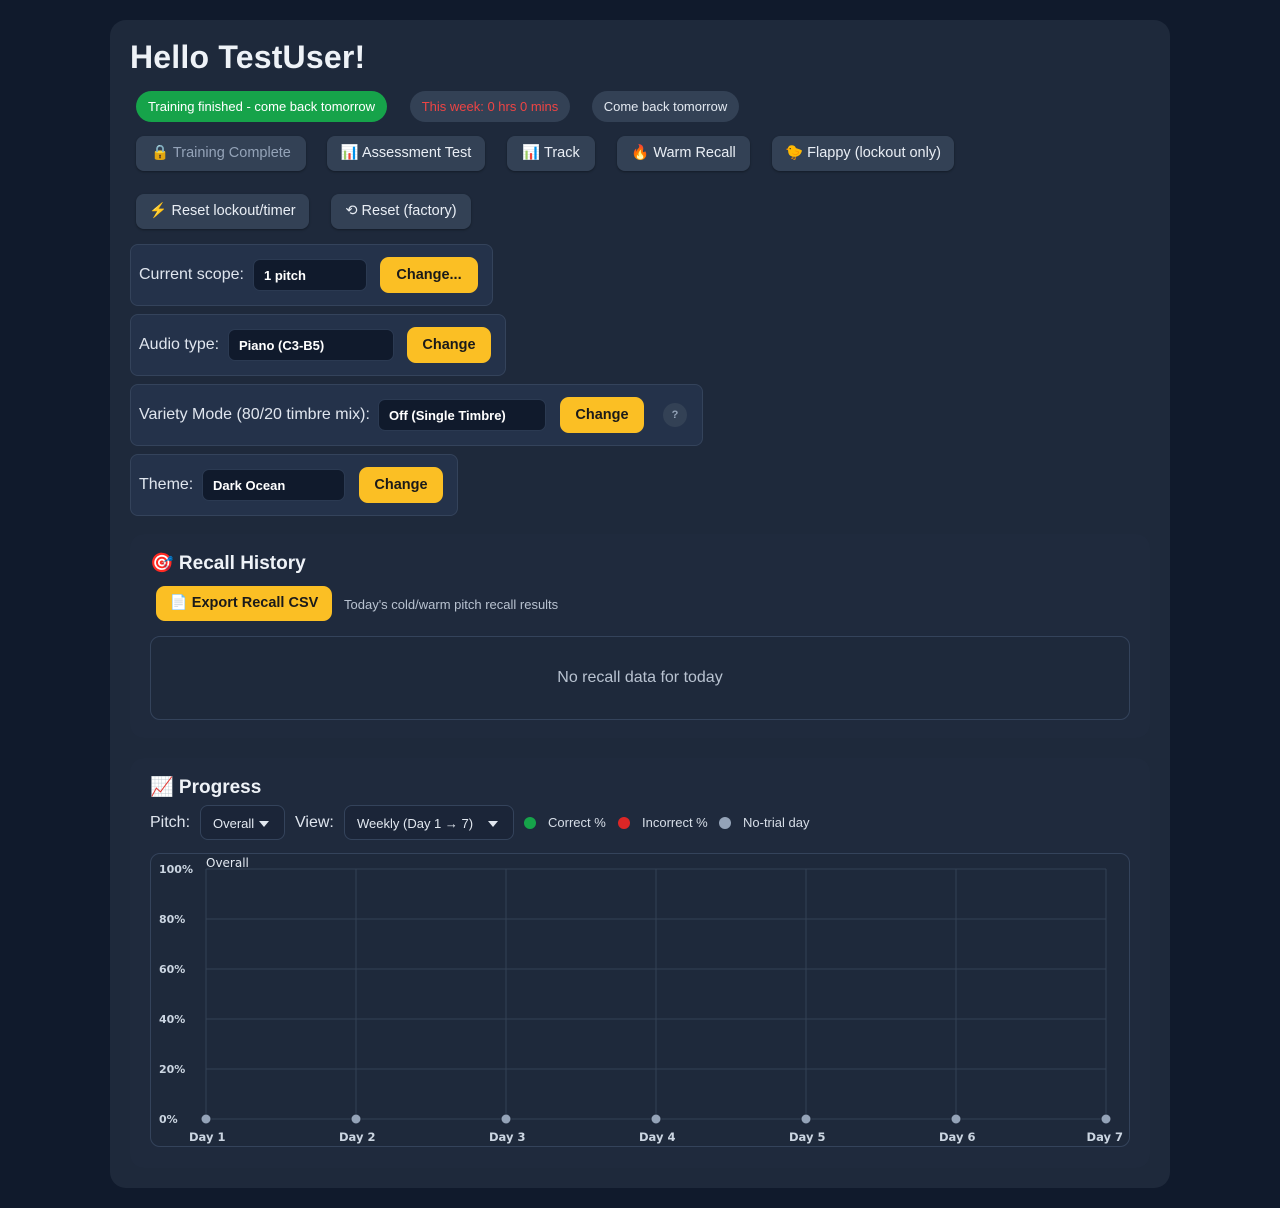 Image resolution: width=1280 pixels, height=1208 pixels. What do you see at coordinates (206, 787) in the screenshot?
I see `progress-title: 📈 Progress` at bounding box center [206, 787].